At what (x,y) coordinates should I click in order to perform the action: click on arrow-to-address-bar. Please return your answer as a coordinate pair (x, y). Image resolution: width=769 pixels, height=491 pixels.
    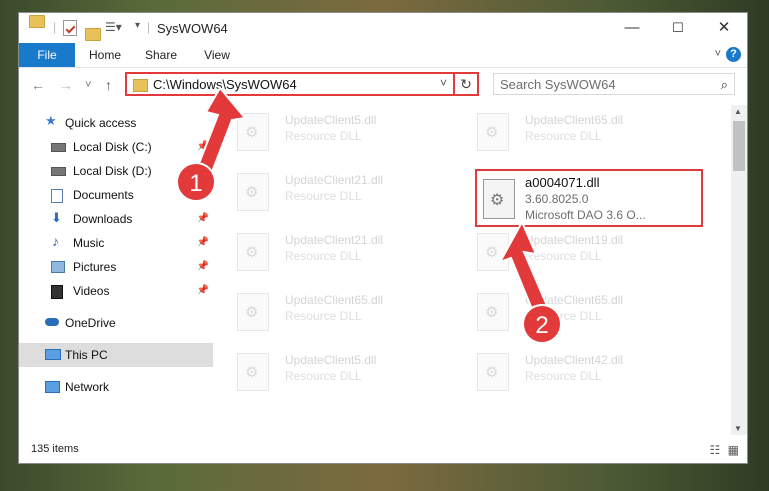
    Looking at the image, I should click on (221, 130).